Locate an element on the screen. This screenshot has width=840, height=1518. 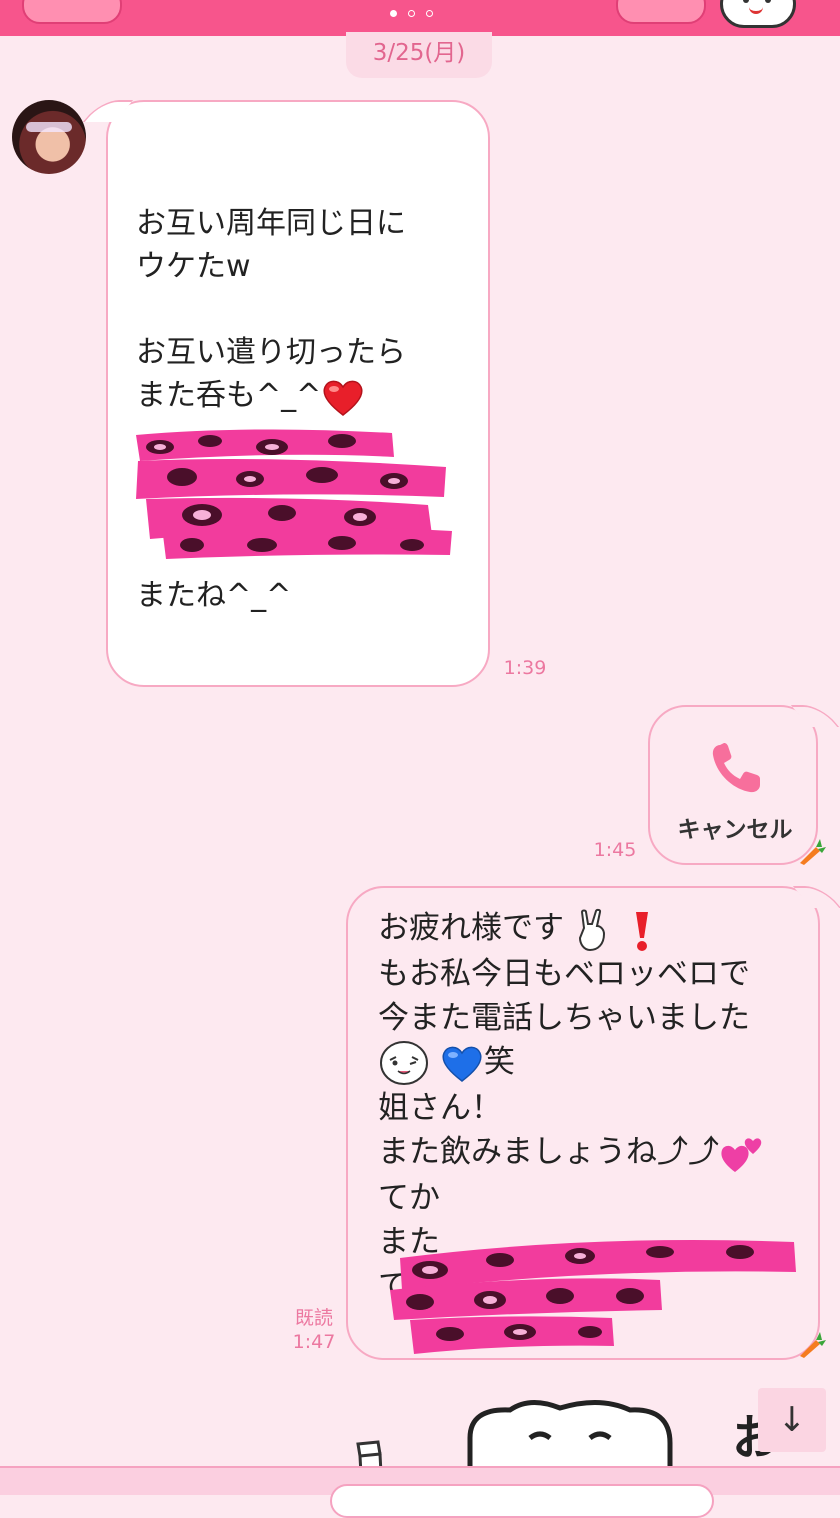
read-receipt-label: 既読 is located at coordinates (313, 1318).